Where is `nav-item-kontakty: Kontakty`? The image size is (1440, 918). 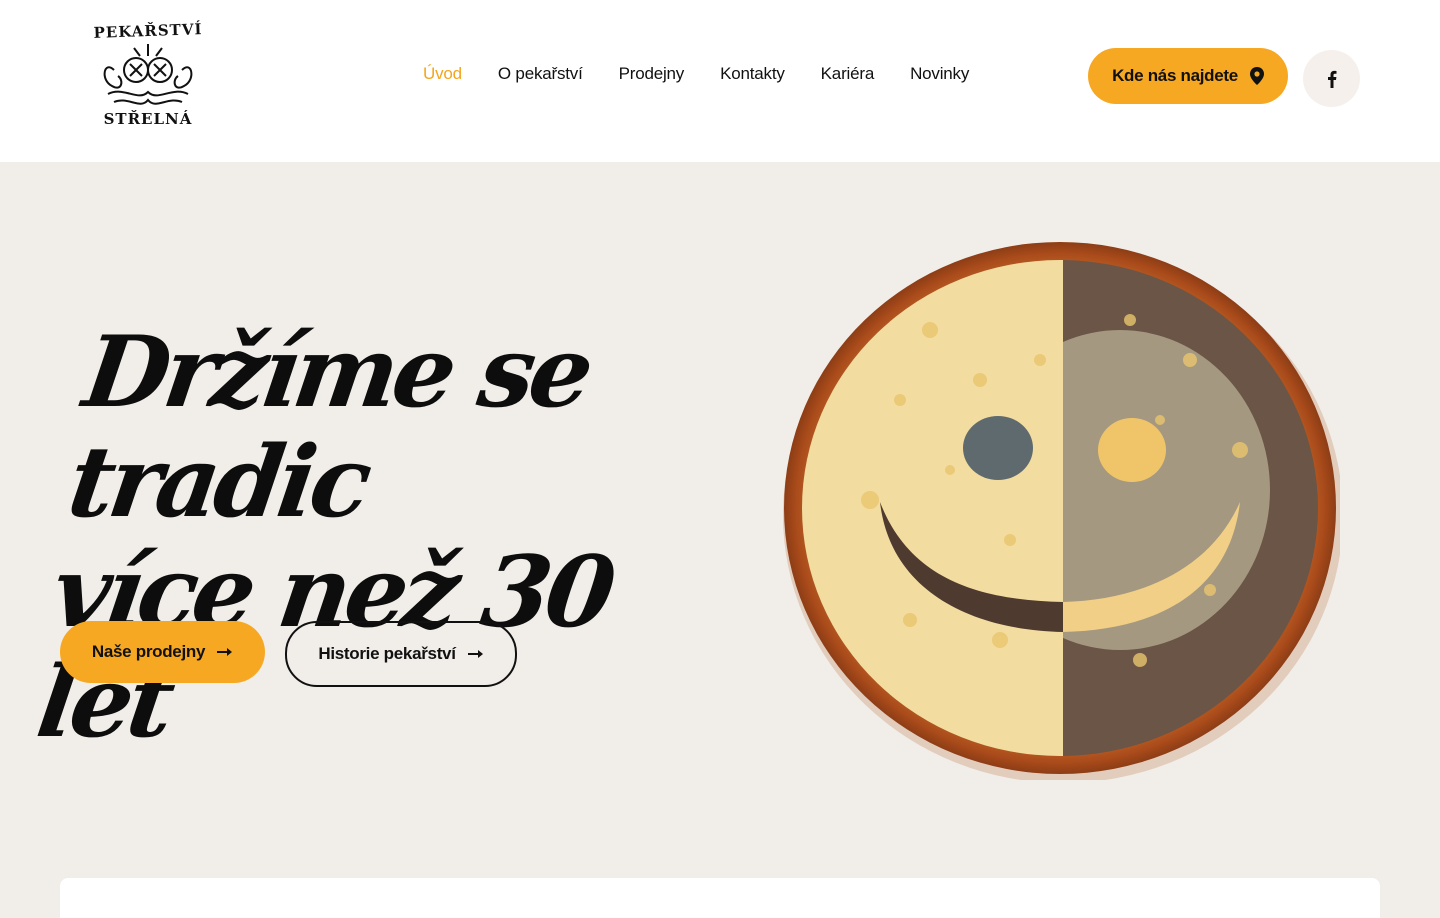 nav-item-kontakty: Kontakty is located at coordinates (752, 77).